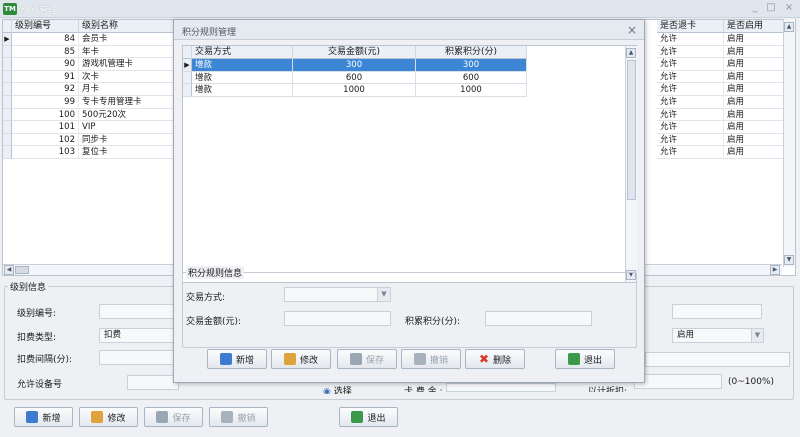  What do you see at coordinates (45, 360) in the screenshot?
I see `interval-label: 扣费间隔(分):` at bounding box center [45, 360].